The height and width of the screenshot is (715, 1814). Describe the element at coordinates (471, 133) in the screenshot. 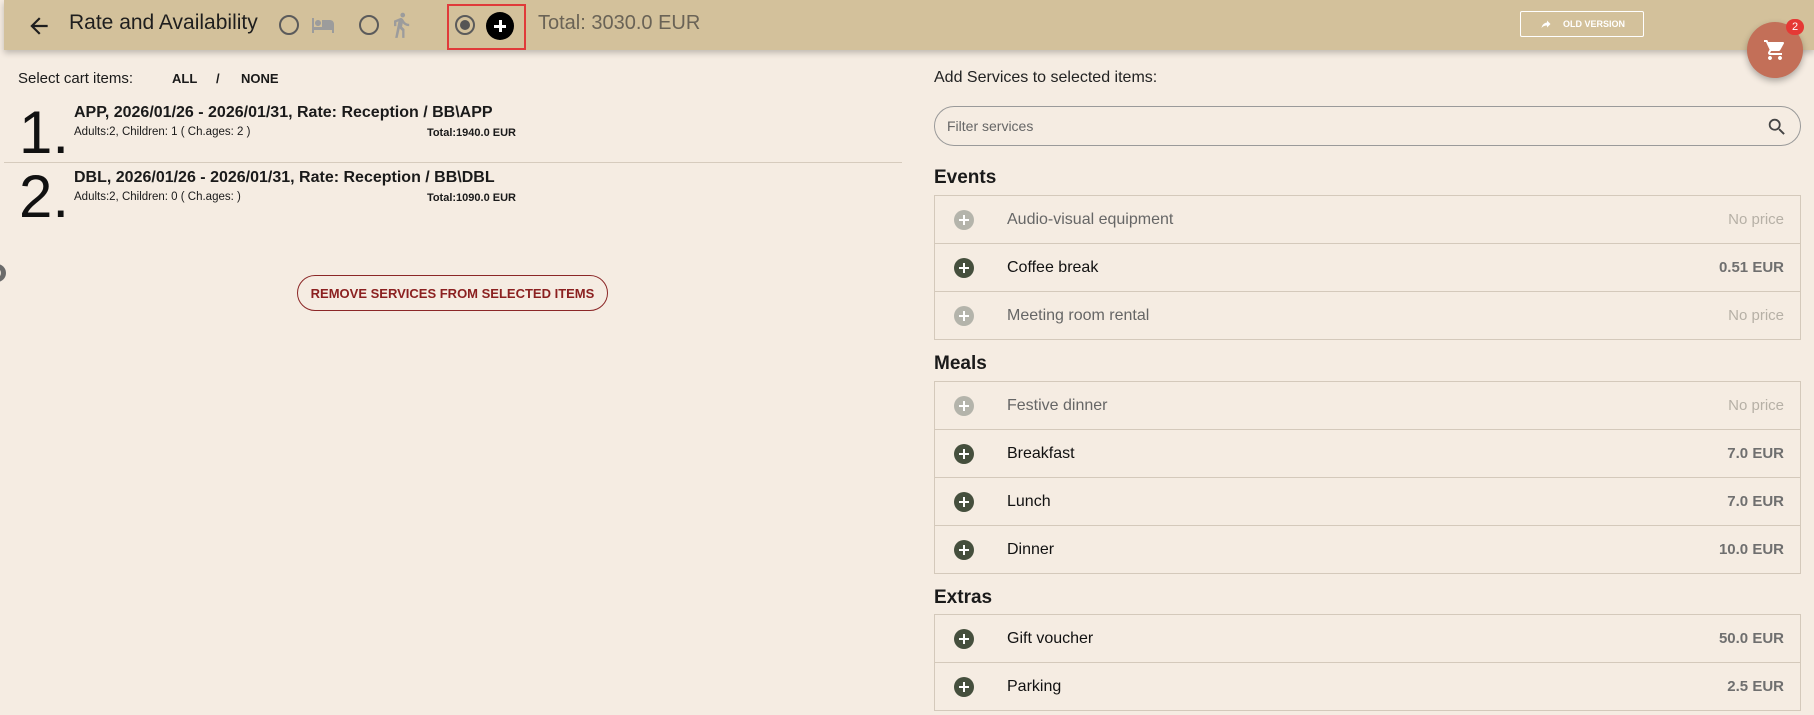

I see `cart-item-total: Total:1940.0 EUR` at that location.